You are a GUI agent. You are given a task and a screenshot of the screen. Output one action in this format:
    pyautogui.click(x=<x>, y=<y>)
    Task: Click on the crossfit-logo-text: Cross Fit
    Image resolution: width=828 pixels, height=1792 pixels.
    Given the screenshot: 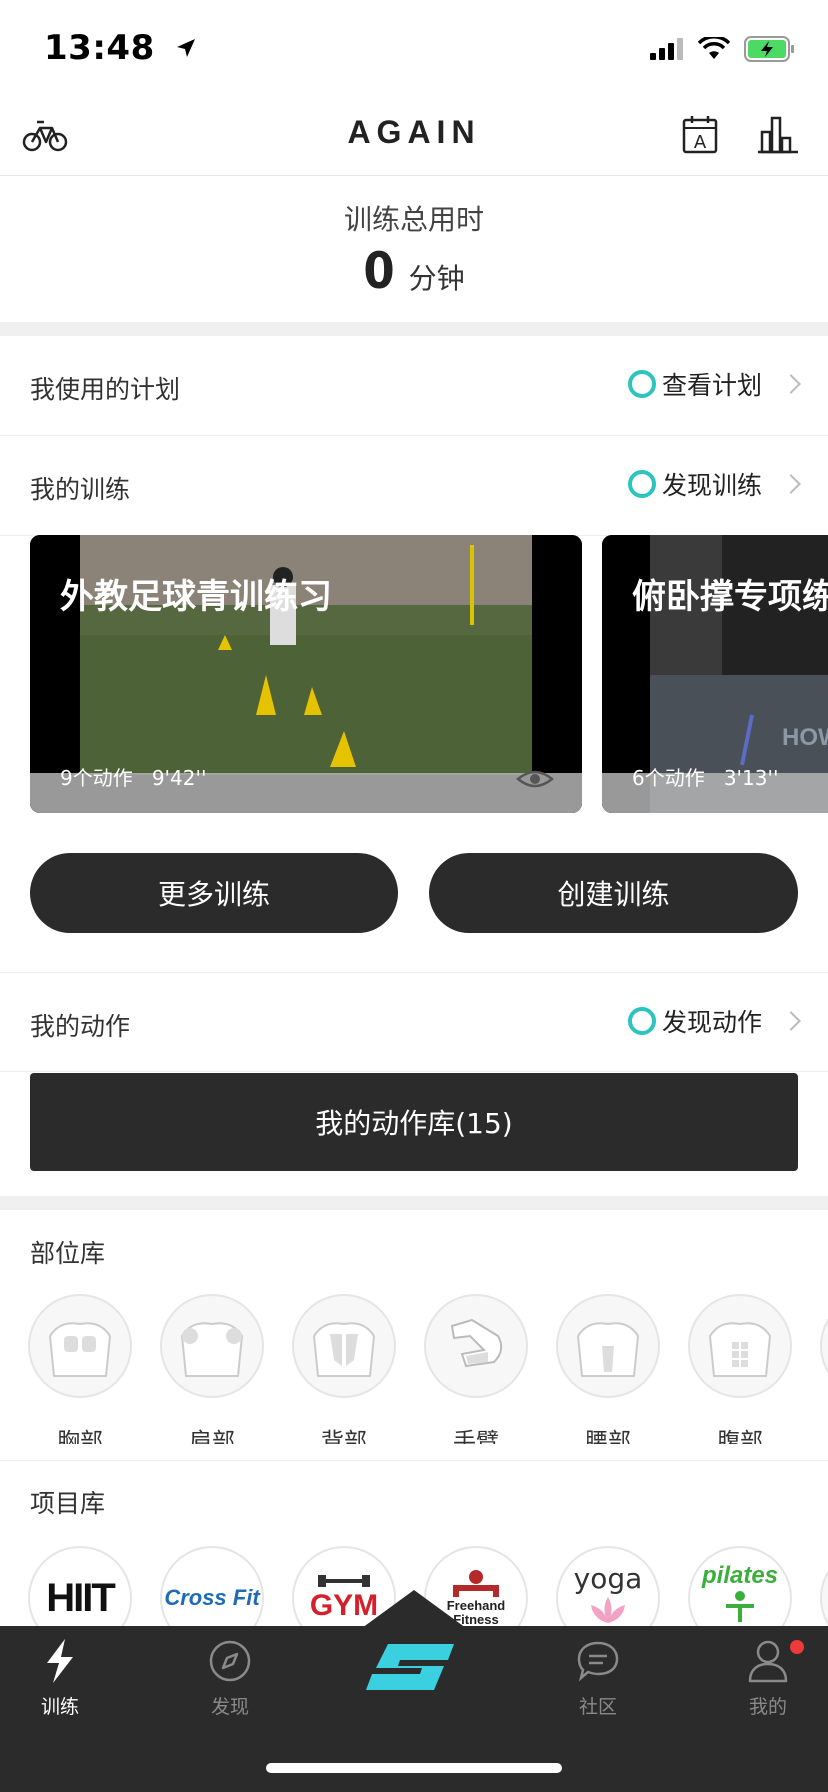 What is the action you would take?
    pyautogui.click(x=212, y=1597)
    